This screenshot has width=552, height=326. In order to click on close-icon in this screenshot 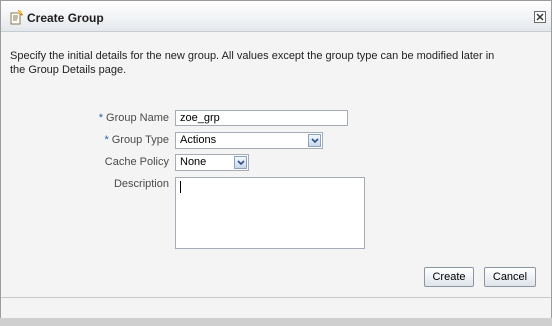, I will do `click(540, 17)`.